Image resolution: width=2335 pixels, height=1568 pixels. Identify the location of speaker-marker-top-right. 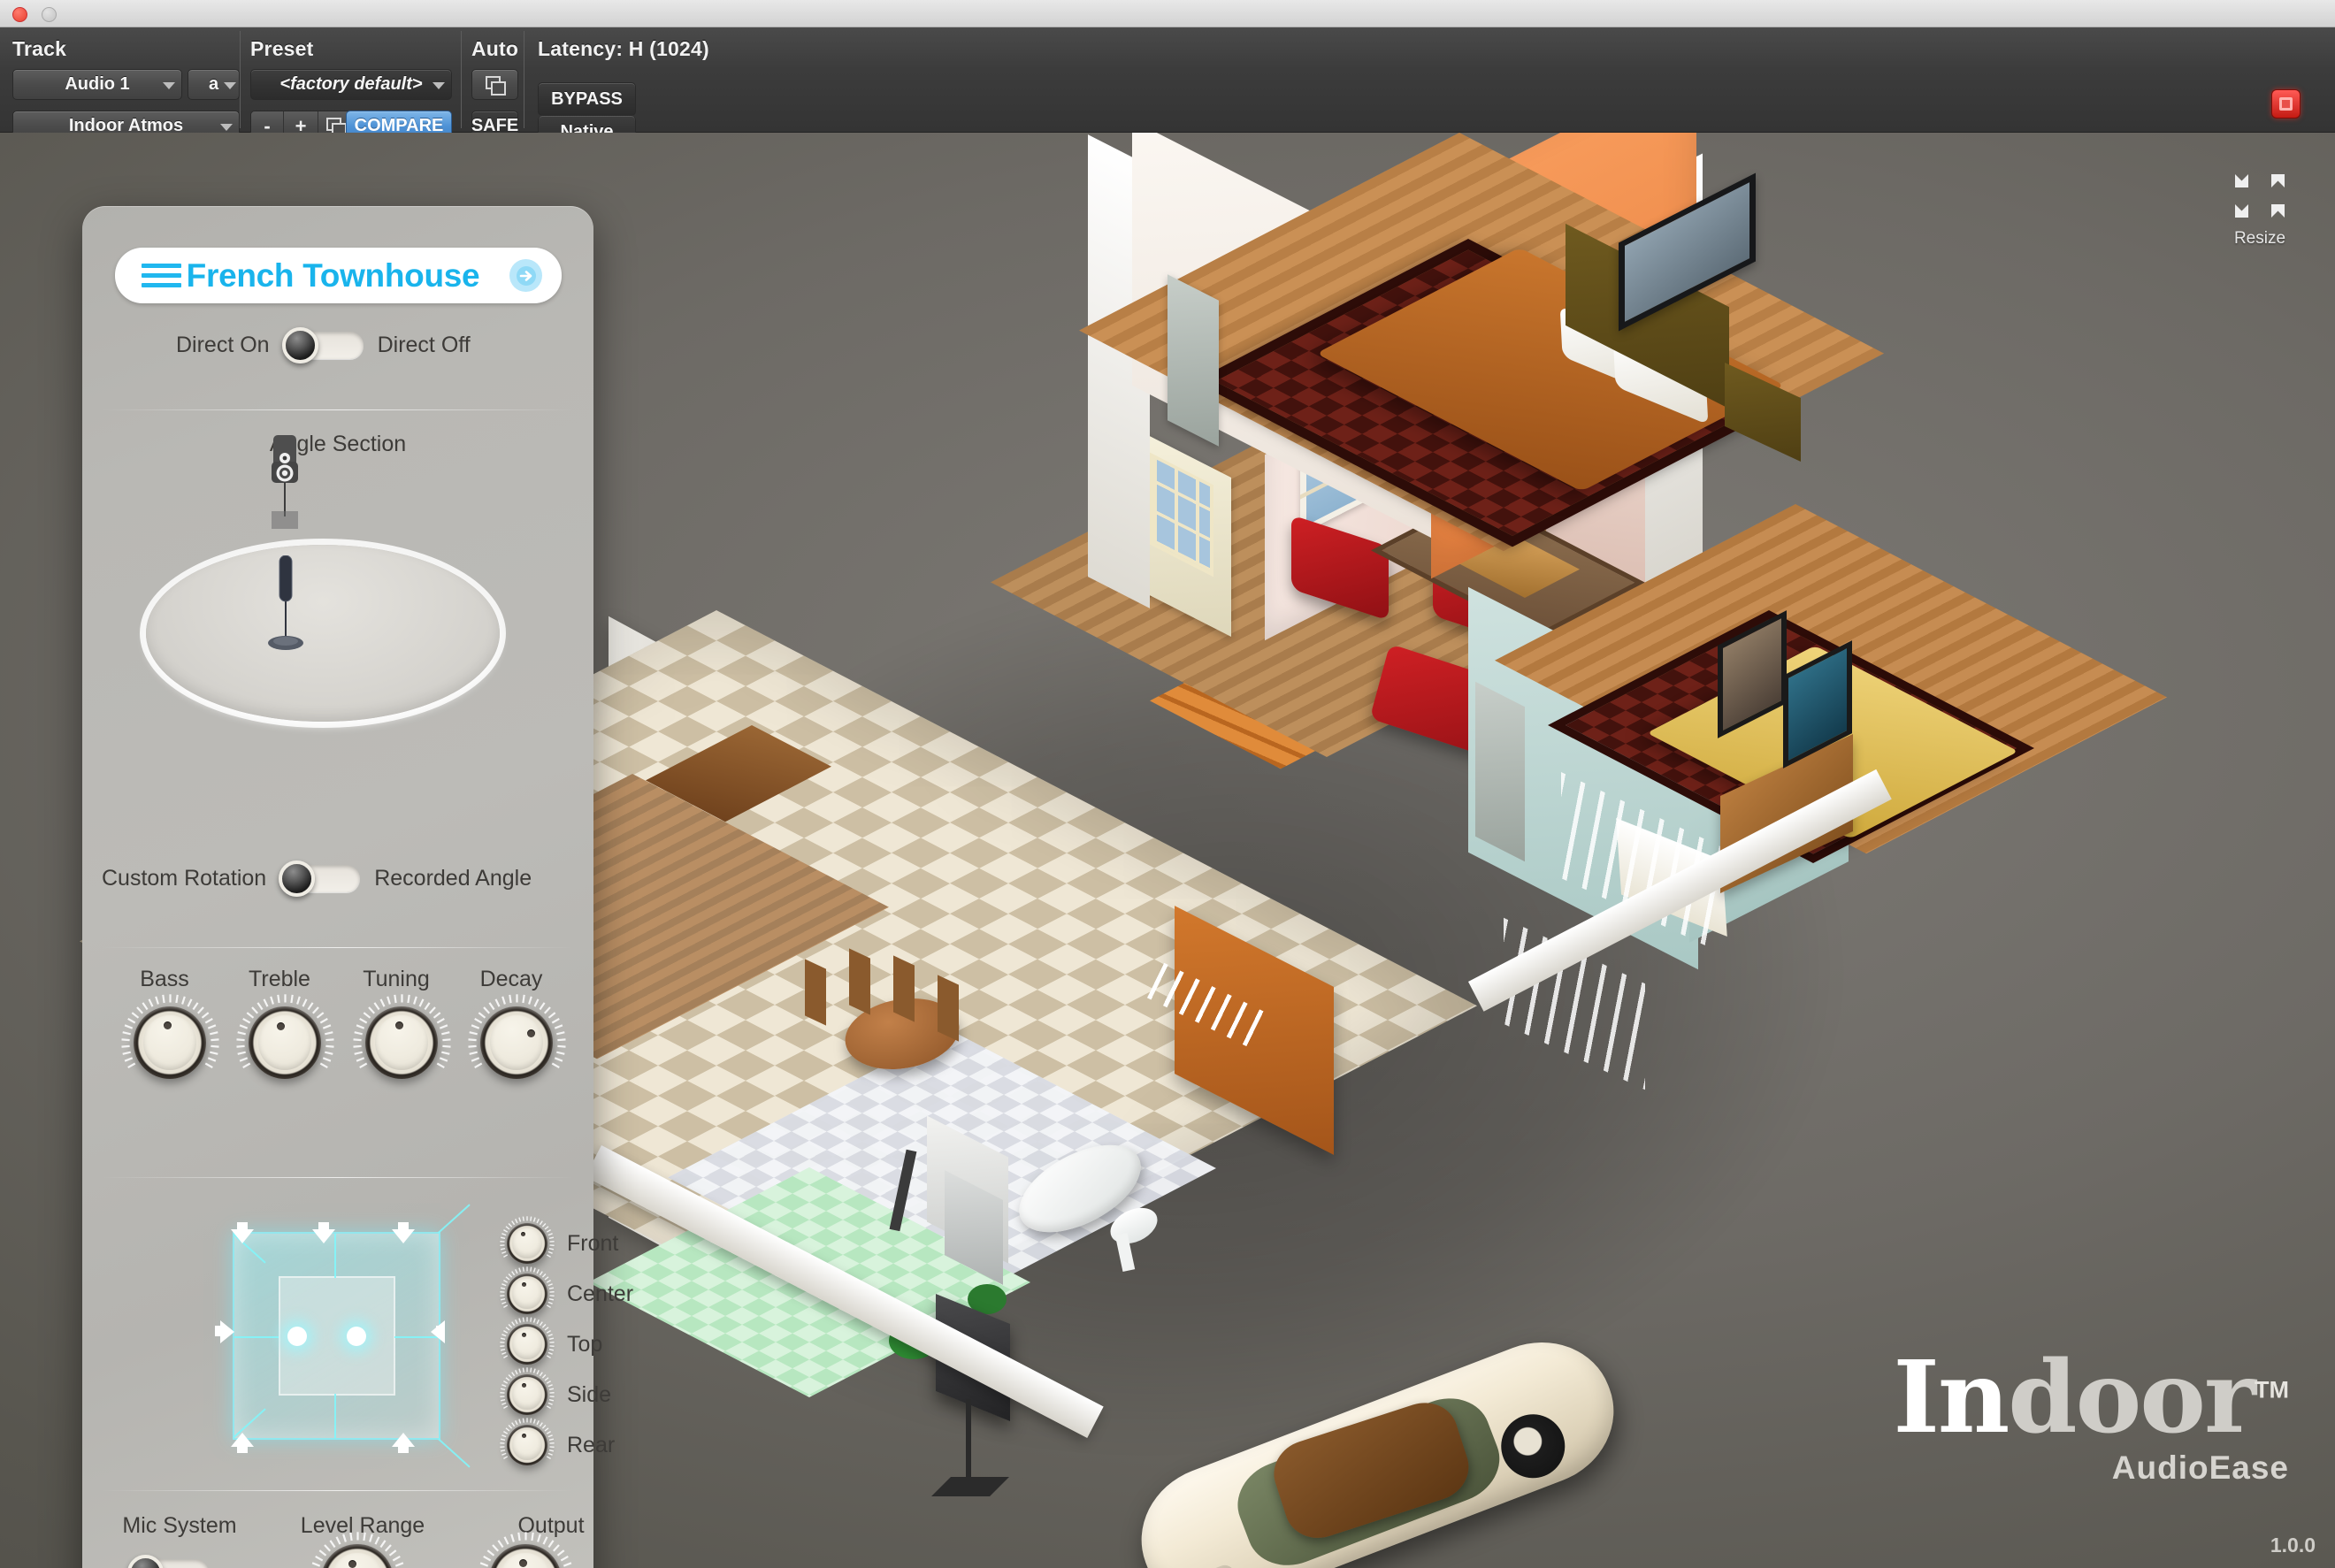
(404, 1236).